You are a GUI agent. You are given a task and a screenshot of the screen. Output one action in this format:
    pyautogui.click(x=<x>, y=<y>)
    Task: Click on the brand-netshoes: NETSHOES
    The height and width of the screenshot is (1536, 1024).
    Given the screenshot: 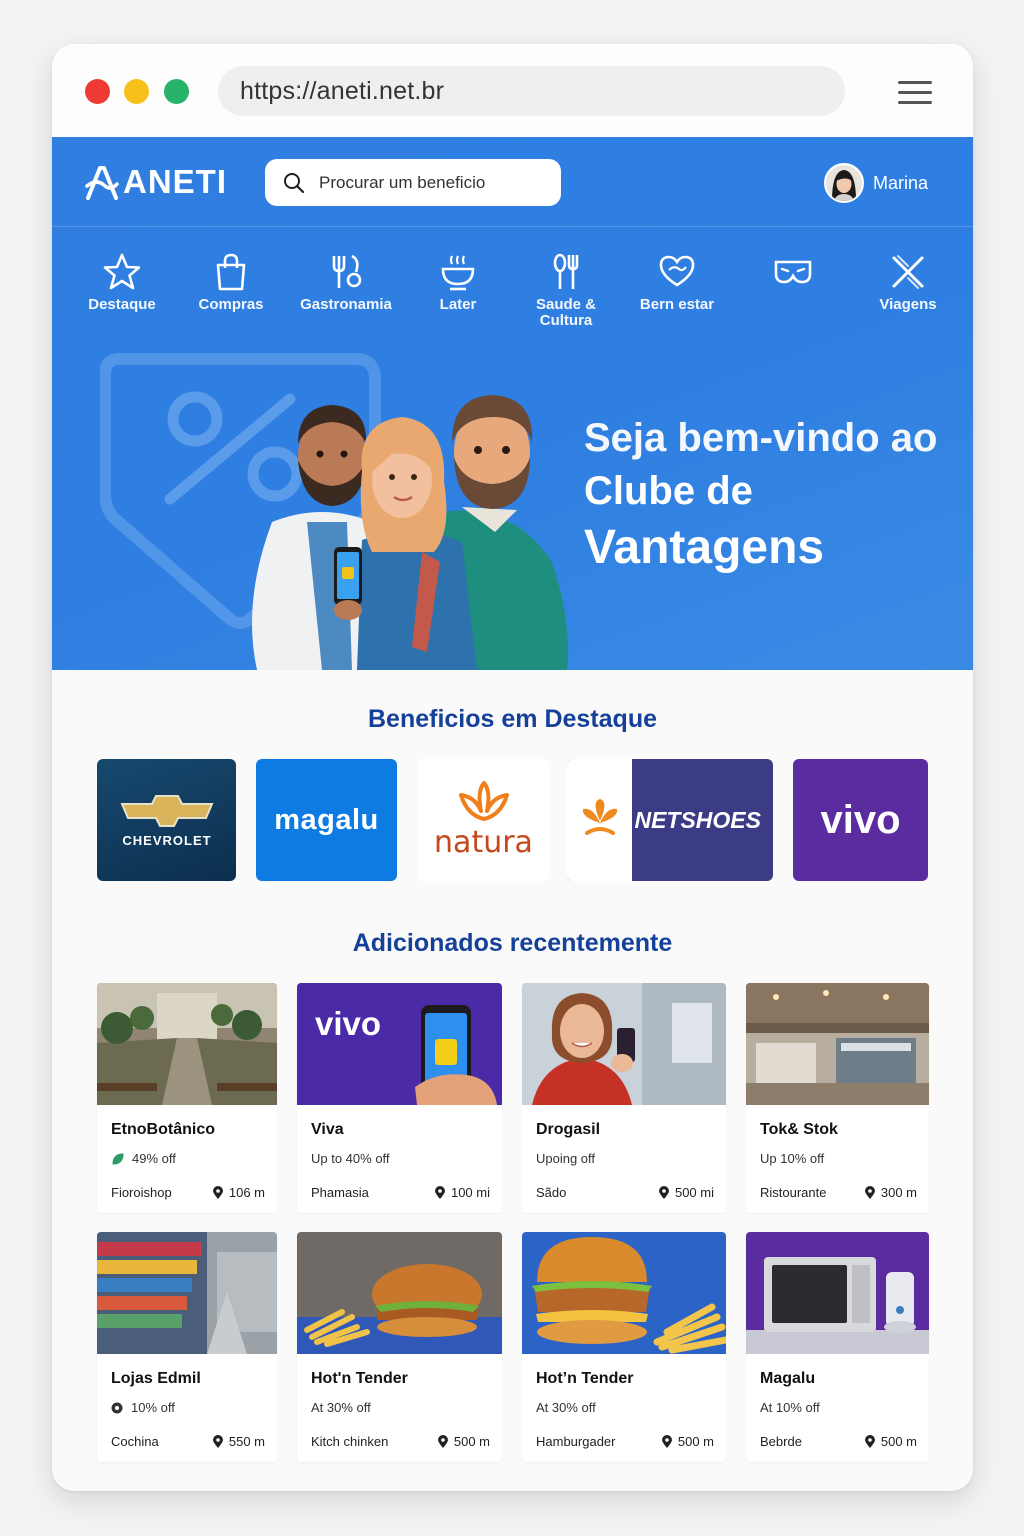 What is the action you would take?
    pyautogui.click(x=670, y=820)
    